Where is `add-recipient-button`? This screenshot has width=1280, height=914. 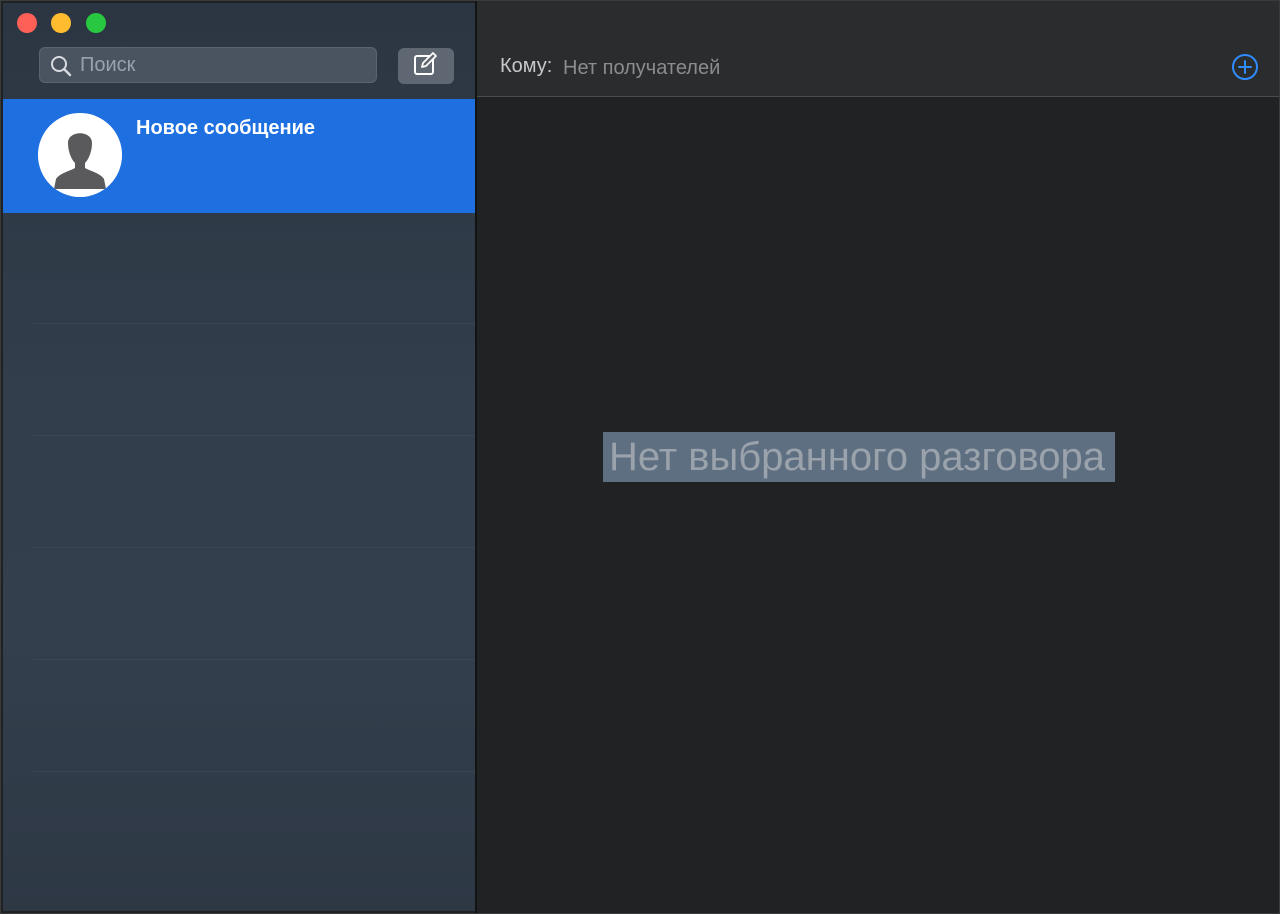 add-recipient-button is located at coordinates (1245, 67).